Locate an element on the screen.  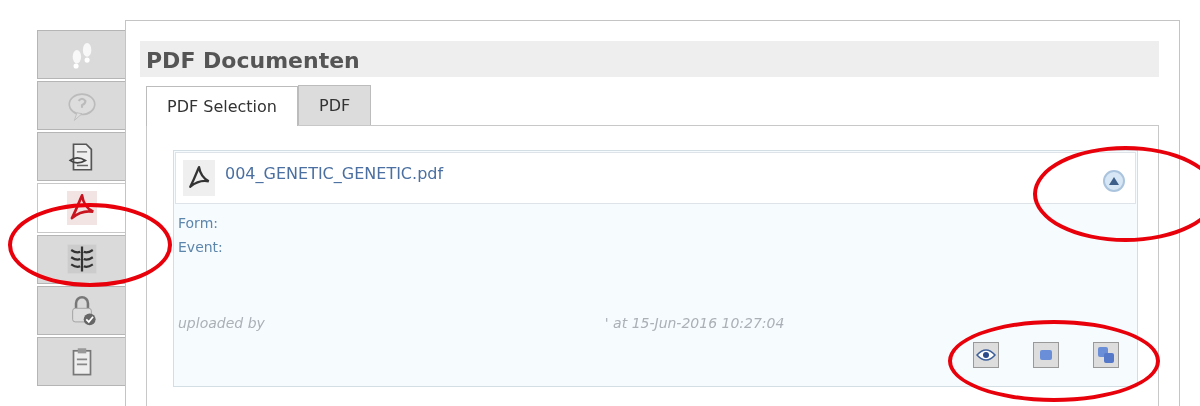
upload-time-text: ' at 15-Jun-2016 10:27:04 is located at coordinates (694, 323).